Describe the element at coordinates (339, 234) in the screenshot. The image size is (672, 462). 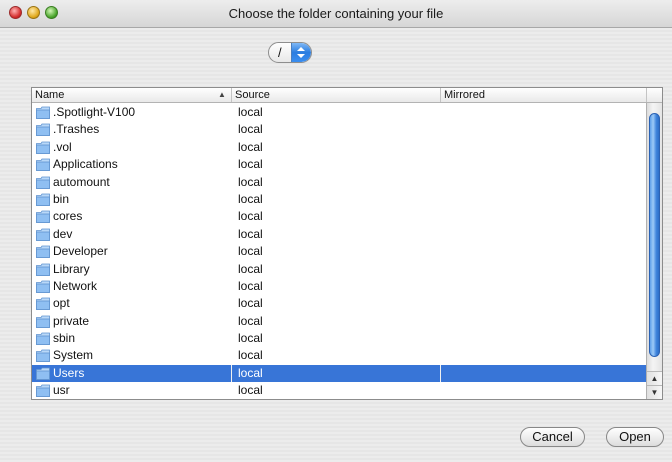
I see `table-row: dev local` at that location.